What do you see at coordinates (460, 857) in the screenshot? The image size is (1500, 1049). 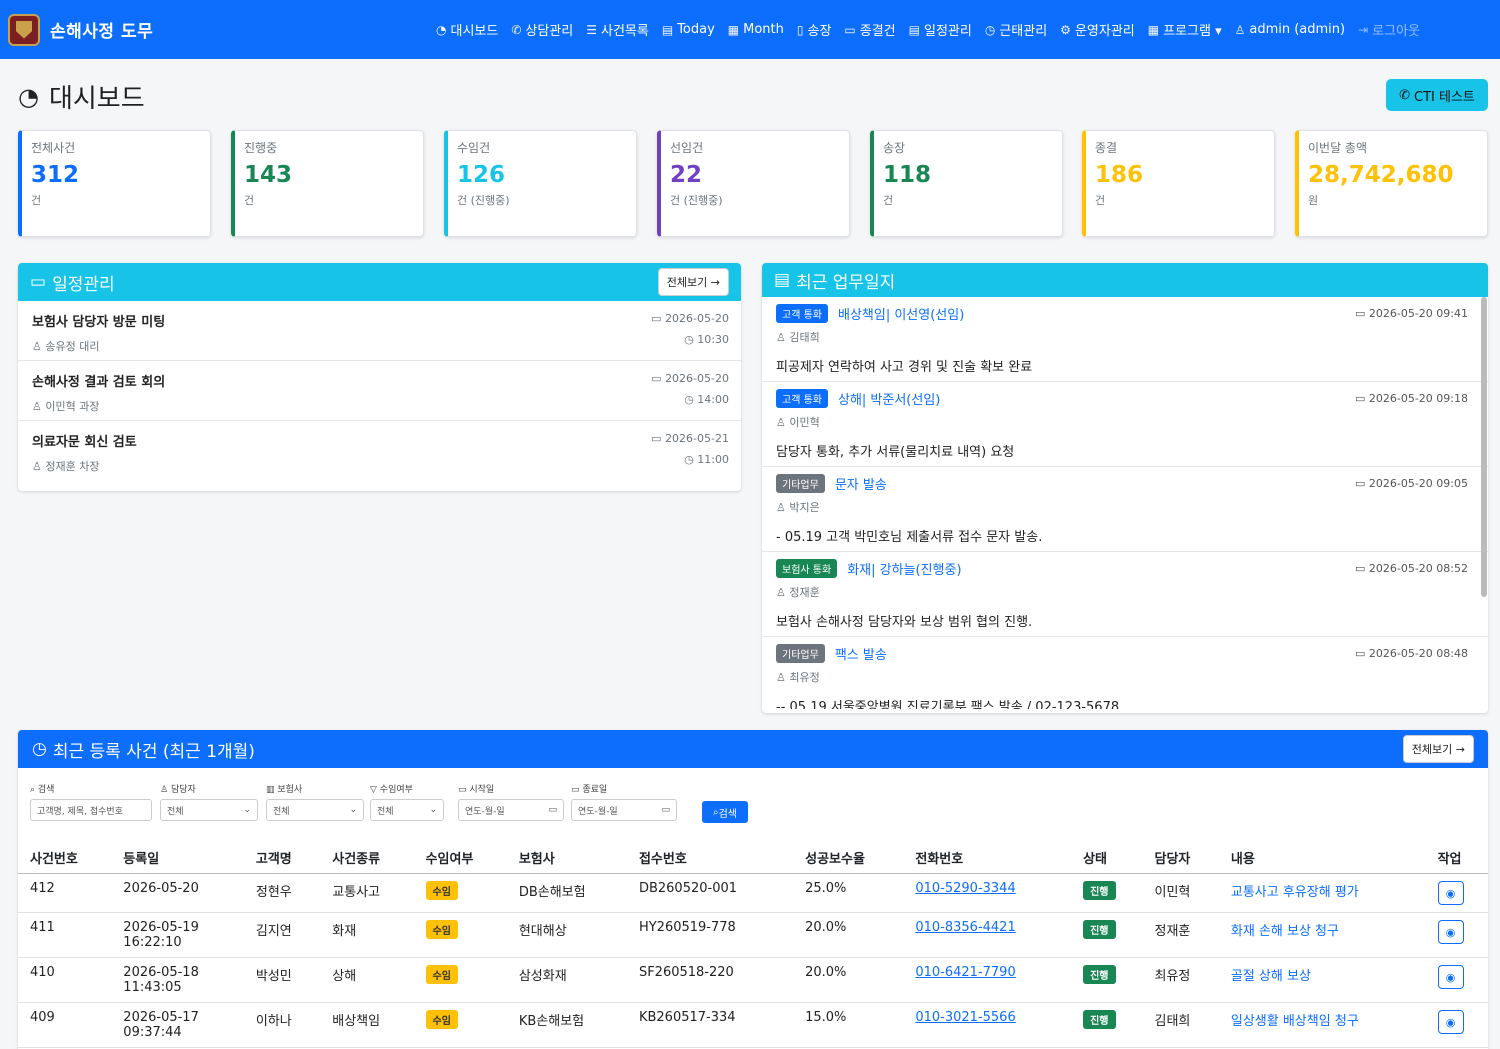 I see `column-header: 수임여부` at bounding box center [460, 857].